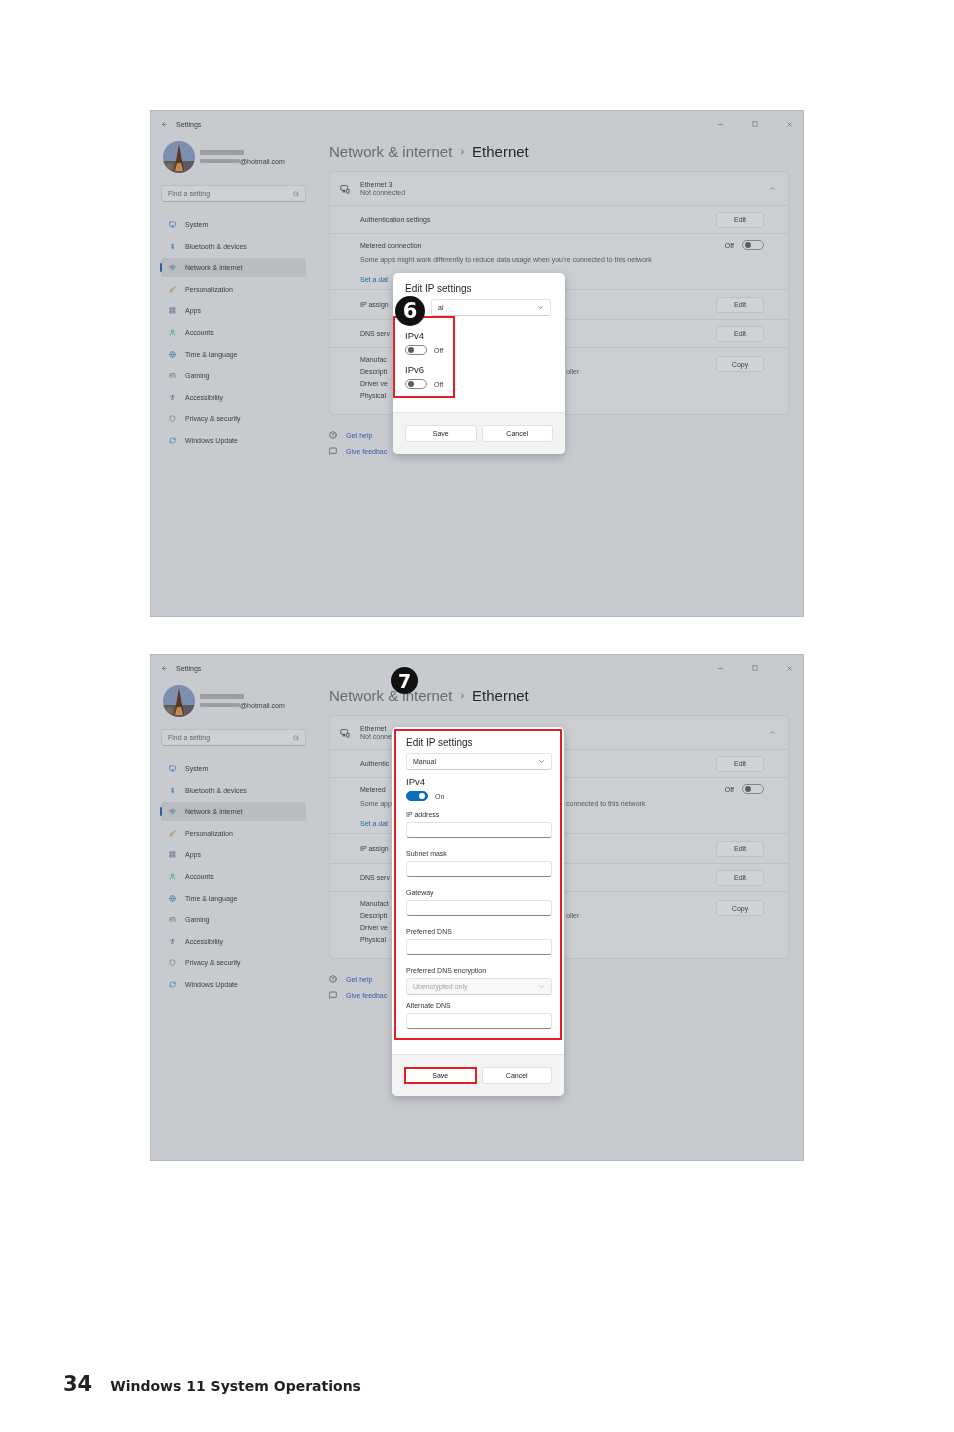 The height and width of the screenshot is (1432, 954). I want to click on section-heading: IPv6, so click(414, 369).